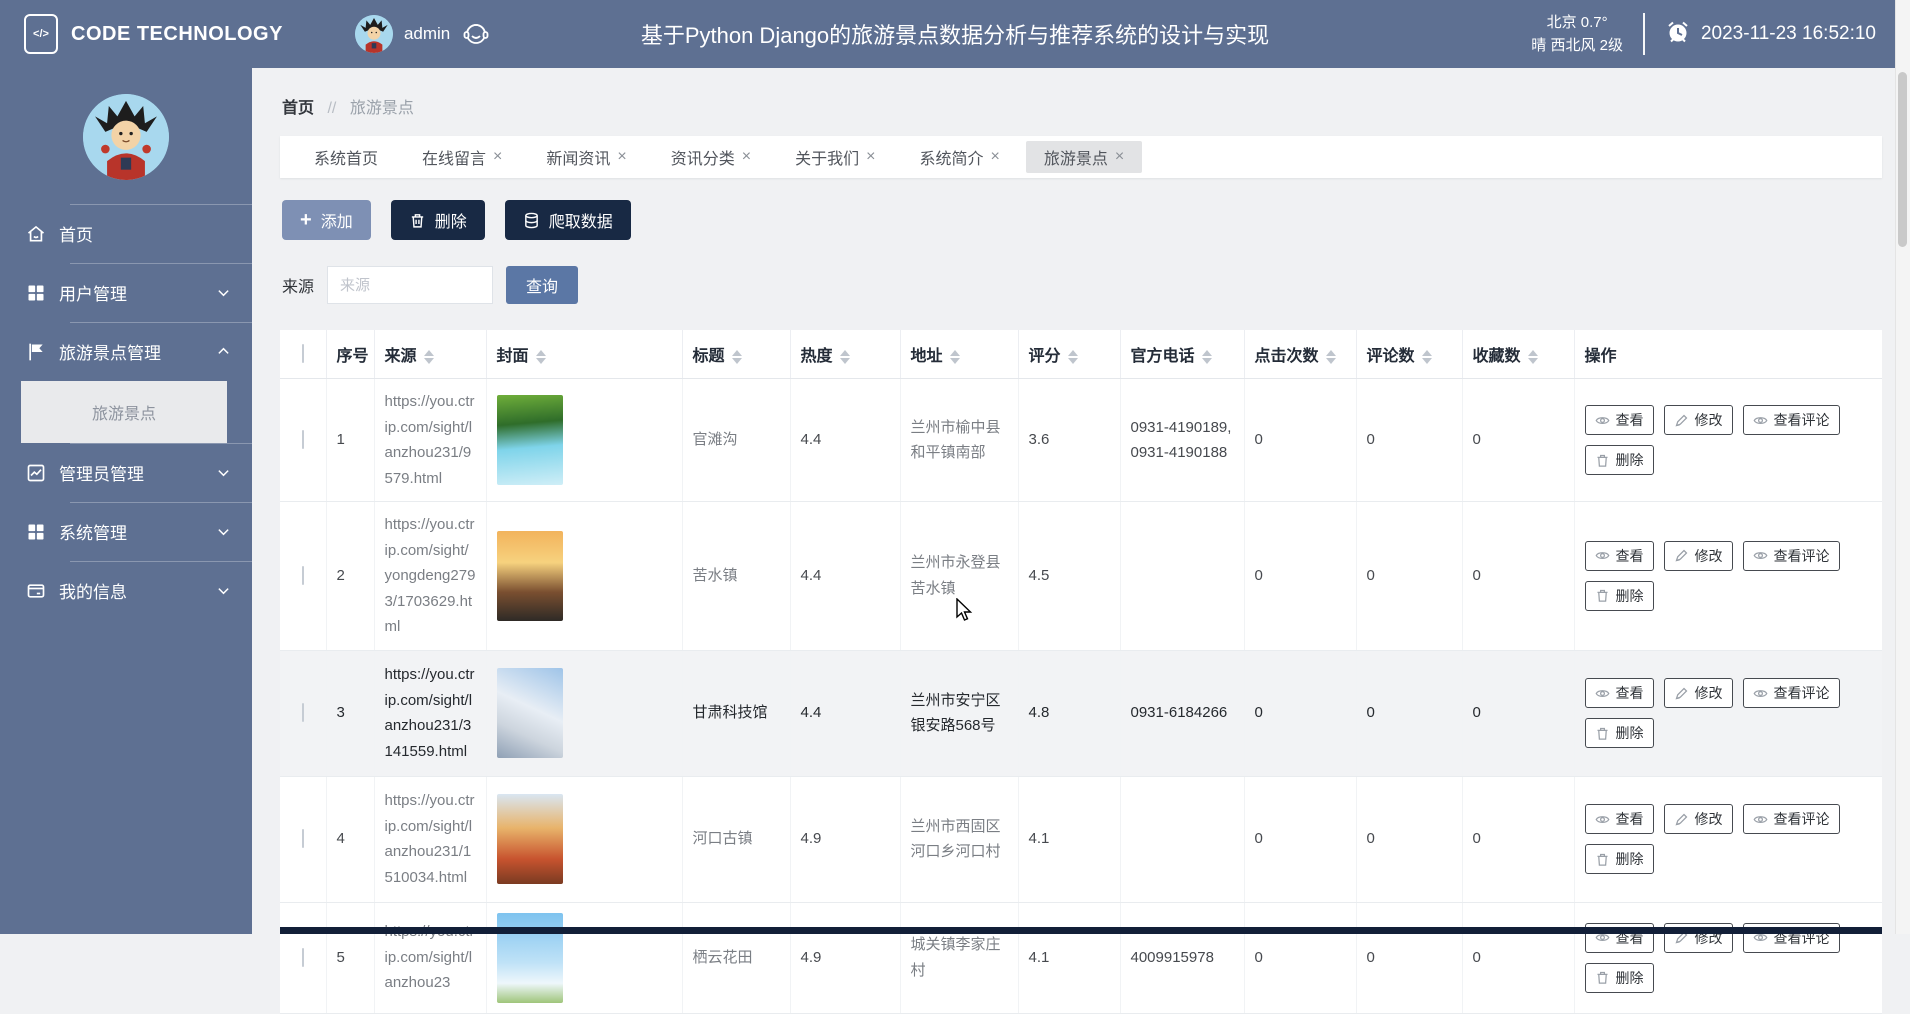  I want to click on col-header-title: 标题, so click(736, 354).